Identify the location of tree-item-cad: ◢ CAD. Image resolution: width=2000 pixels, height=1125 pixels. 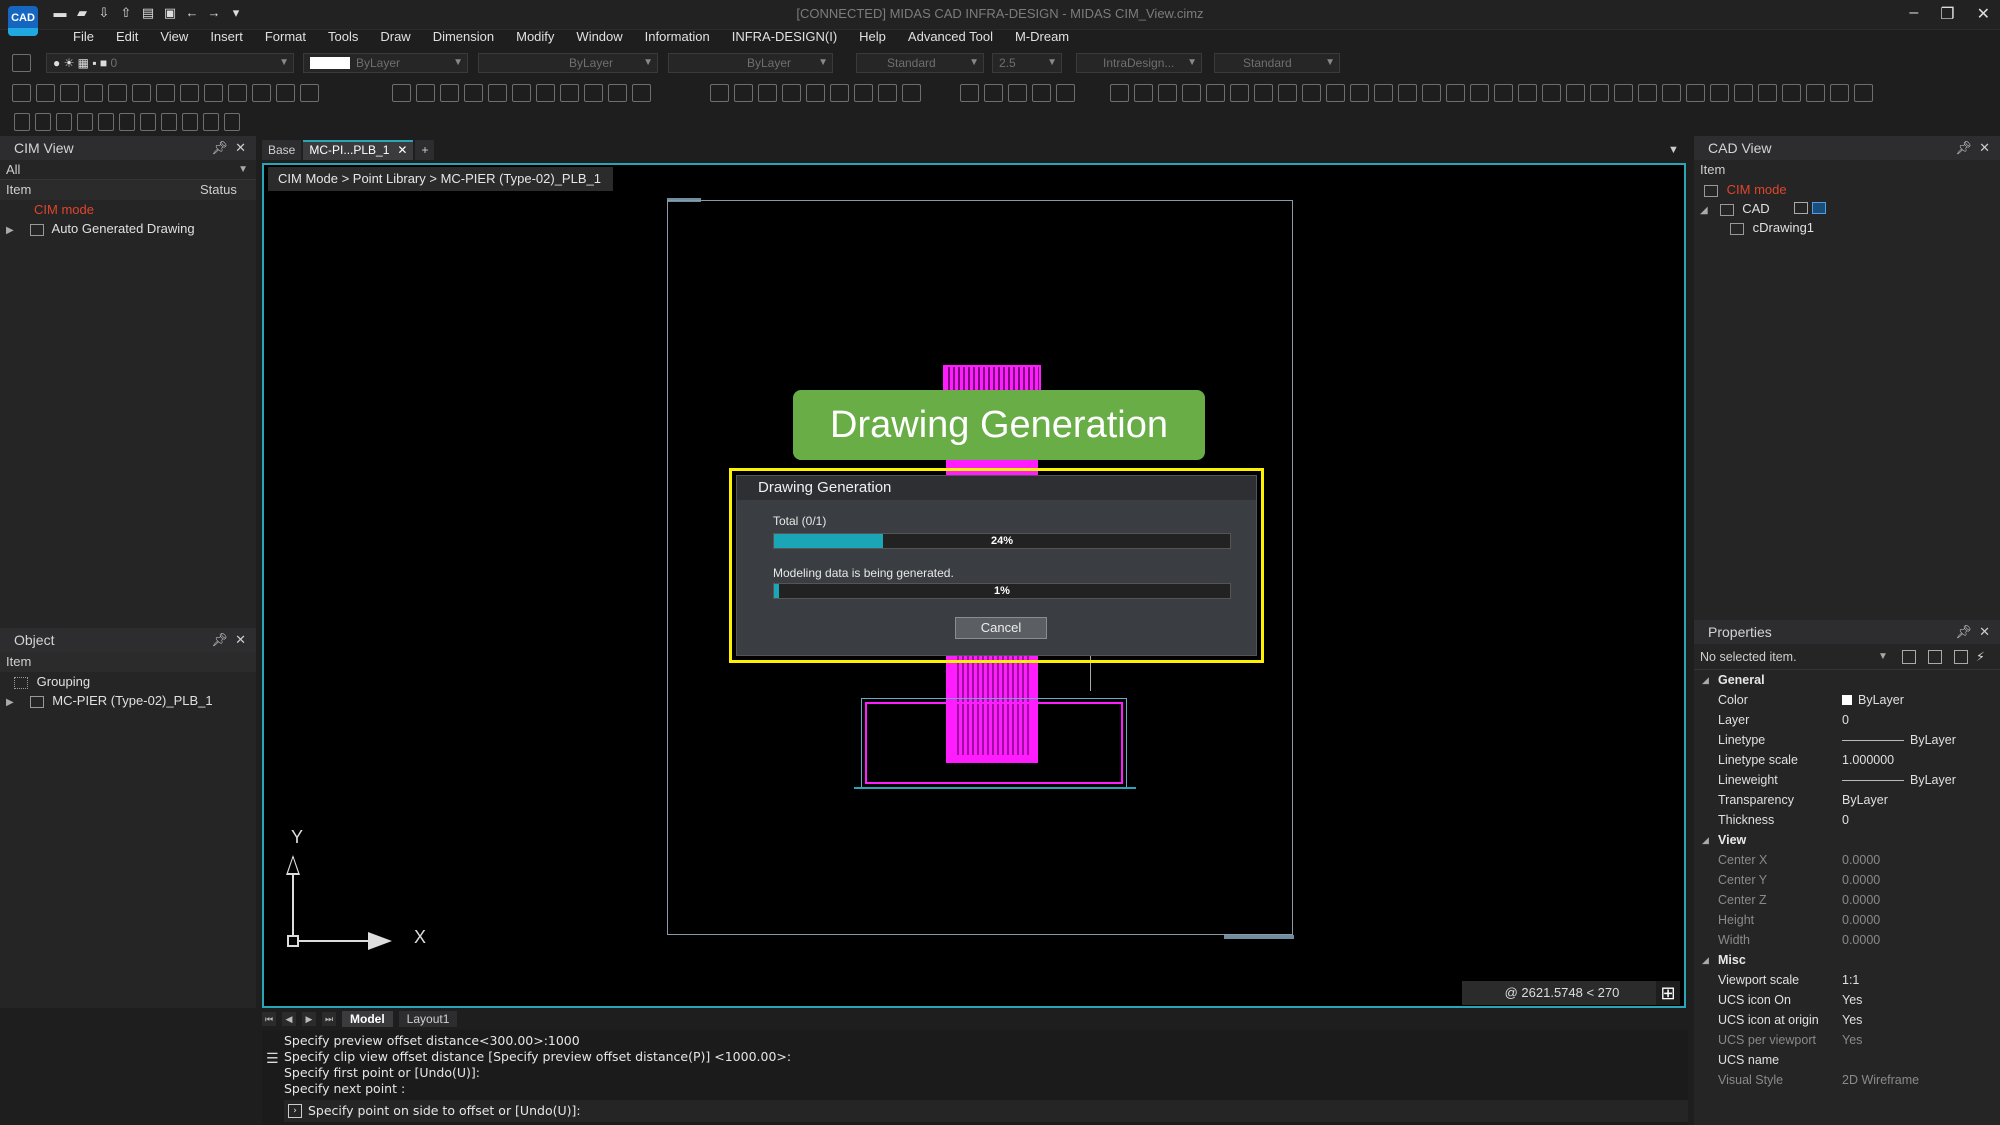
(1847, 208).